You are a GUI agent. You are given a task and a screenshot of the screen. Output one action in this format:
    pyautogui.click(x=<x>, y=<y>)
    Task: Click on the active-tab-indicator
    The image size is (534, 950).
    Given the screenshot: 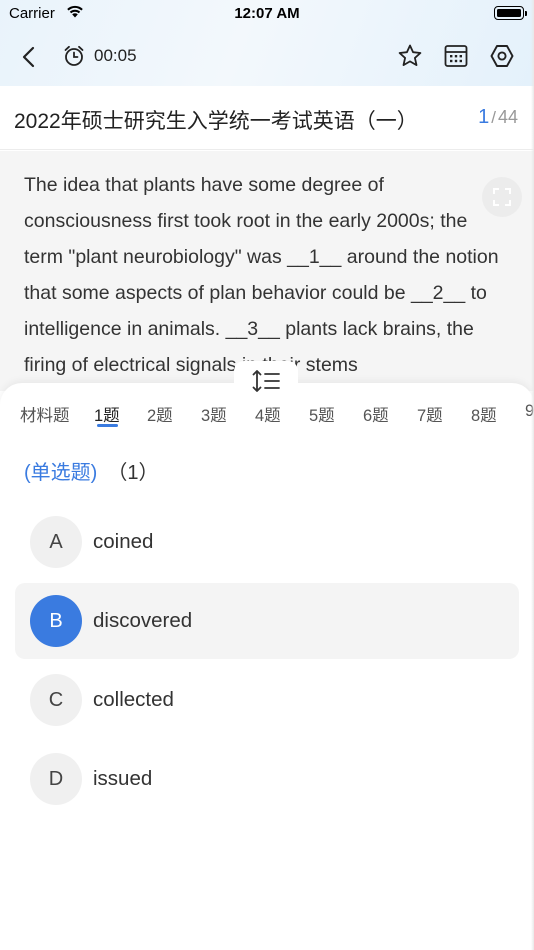 What is the action you would take?
    pyautogui.click(x=107, y=425)
    